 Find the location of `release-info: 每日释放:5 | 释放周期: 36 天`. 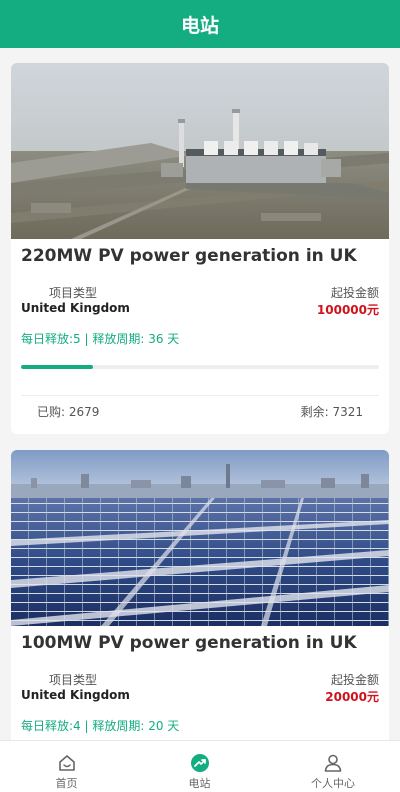

release-info: 每日释放:5 | 释放周期: 36 天 is located at coordinates (100, 339).